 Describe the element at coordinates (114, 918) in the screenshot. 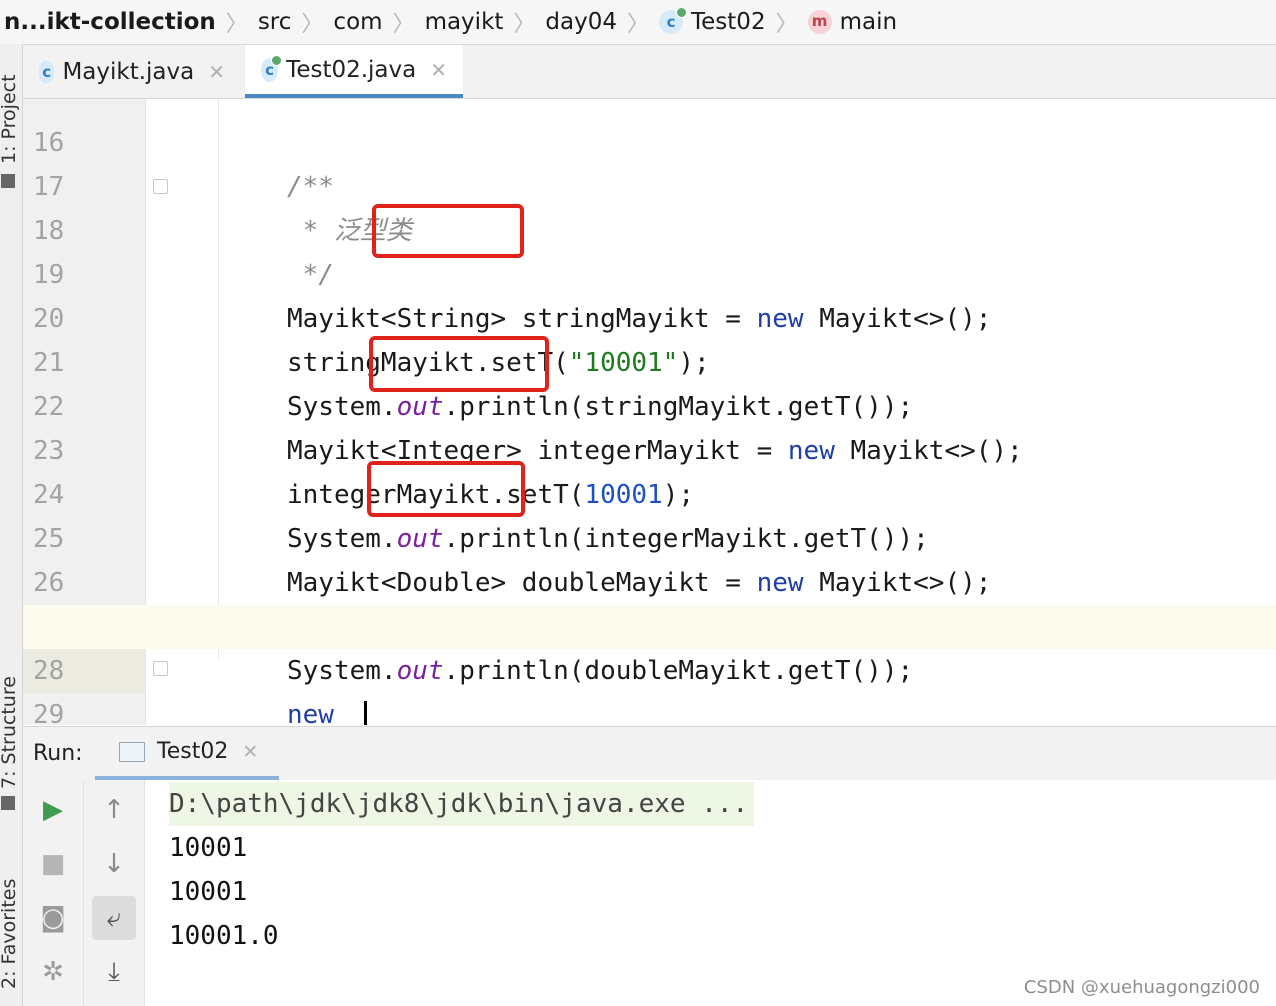

I see `soft-wrap-icon: ⤶` at that location.